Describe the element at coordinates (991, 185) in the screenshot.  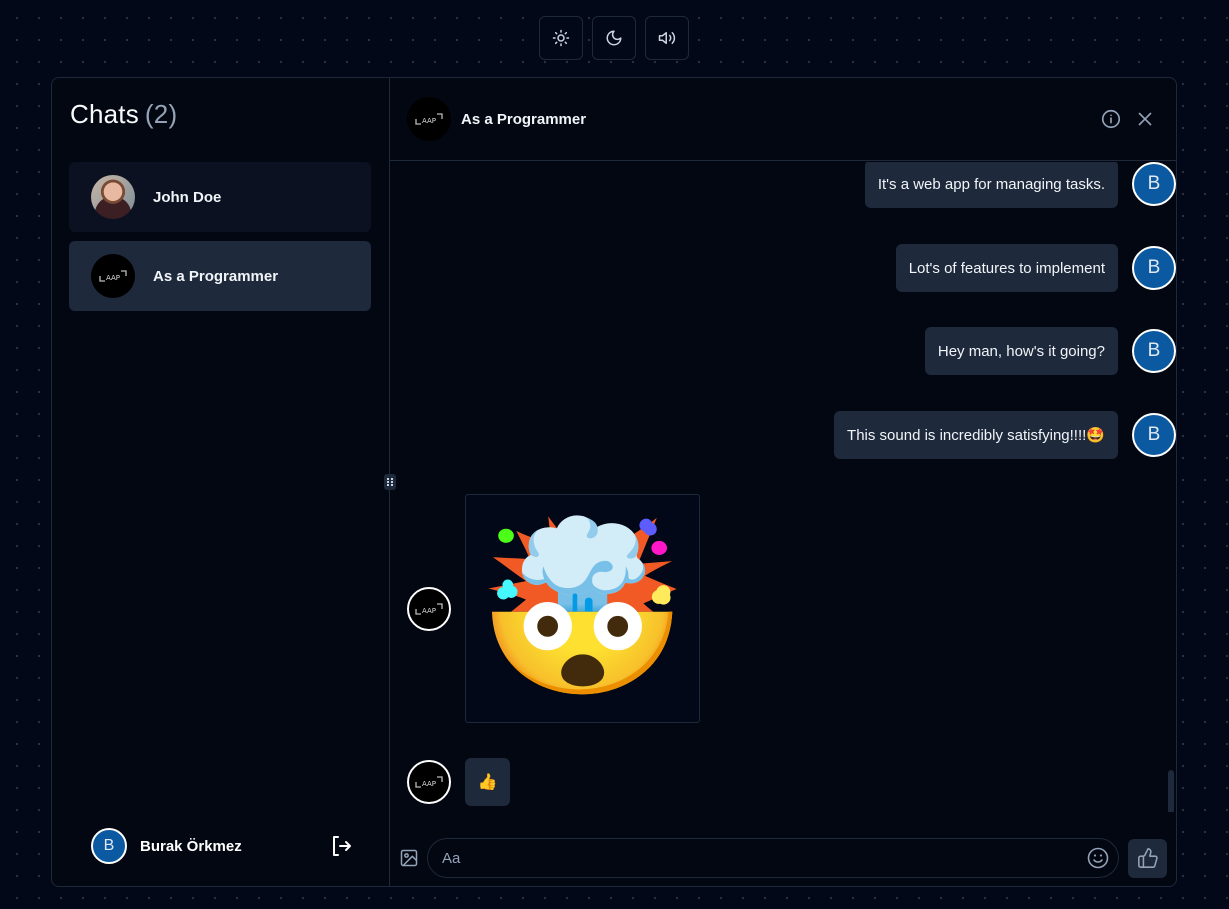
I see `message-bubble: It's a web app for managing tasks.` at that location.